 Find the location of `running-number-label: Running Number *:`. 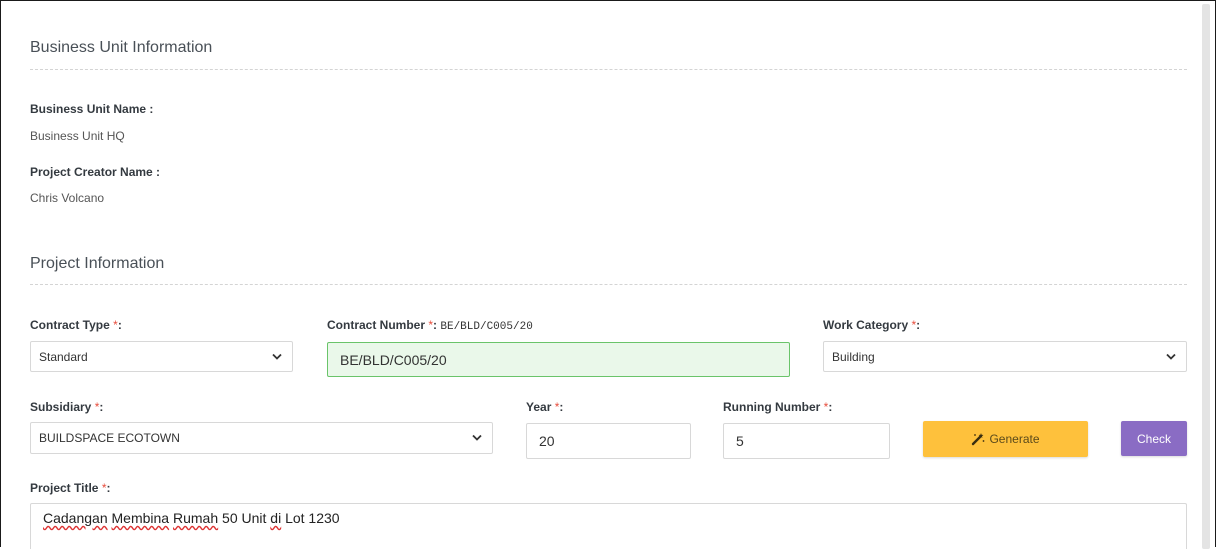

running-number-label: Running Number *: is located at coordinates (778, 407).